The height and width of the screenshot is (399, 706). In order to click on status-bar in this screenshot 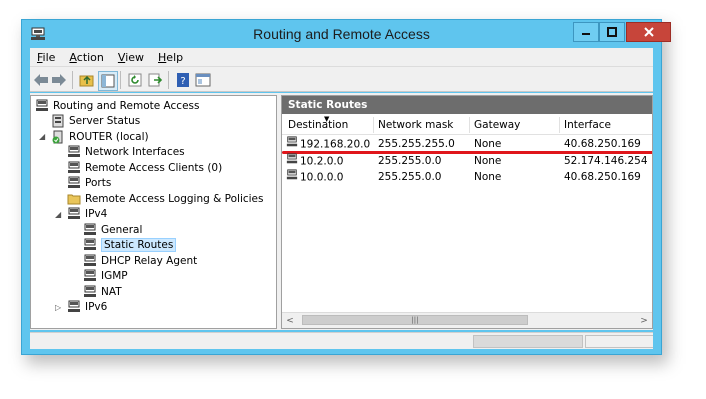, I will do `click(341, 340)`.